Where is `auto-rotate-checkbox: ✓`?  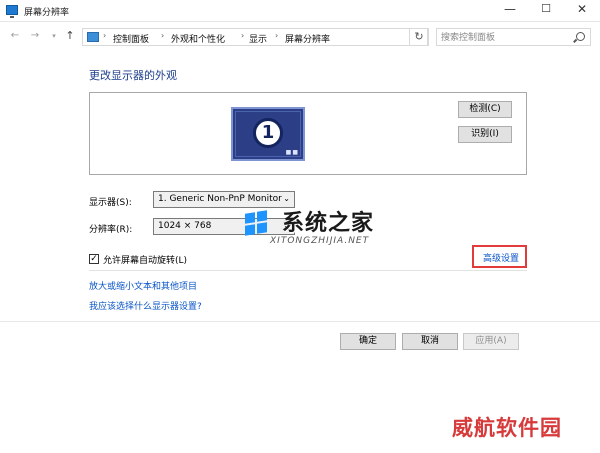 auto-rotate-checkbox: ✓ is located at coordinates (94, 259).